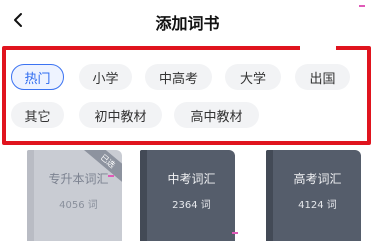 Image resolution: width=375 pixels, height=241 pixels. Describe the element at coordinates (191, 179) in the screenshot. I see `book-name: 中考词汇` at that location.